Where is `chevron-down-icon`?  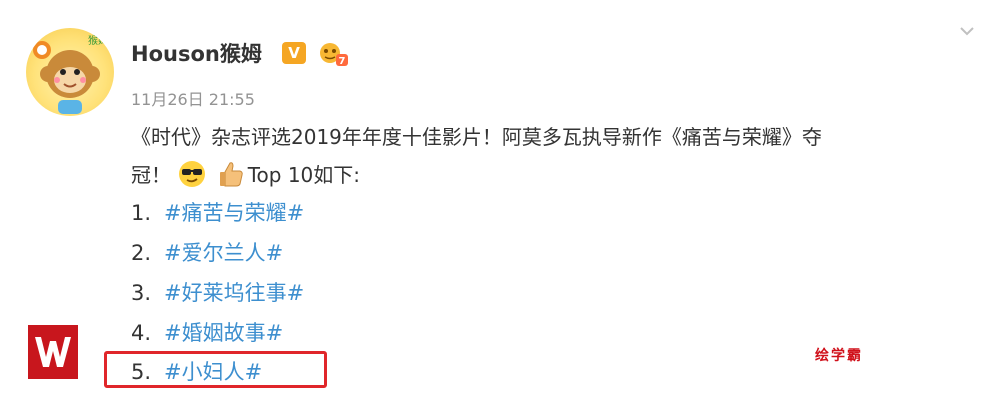 chevron-down-icon is located at coordinates (967, 31).